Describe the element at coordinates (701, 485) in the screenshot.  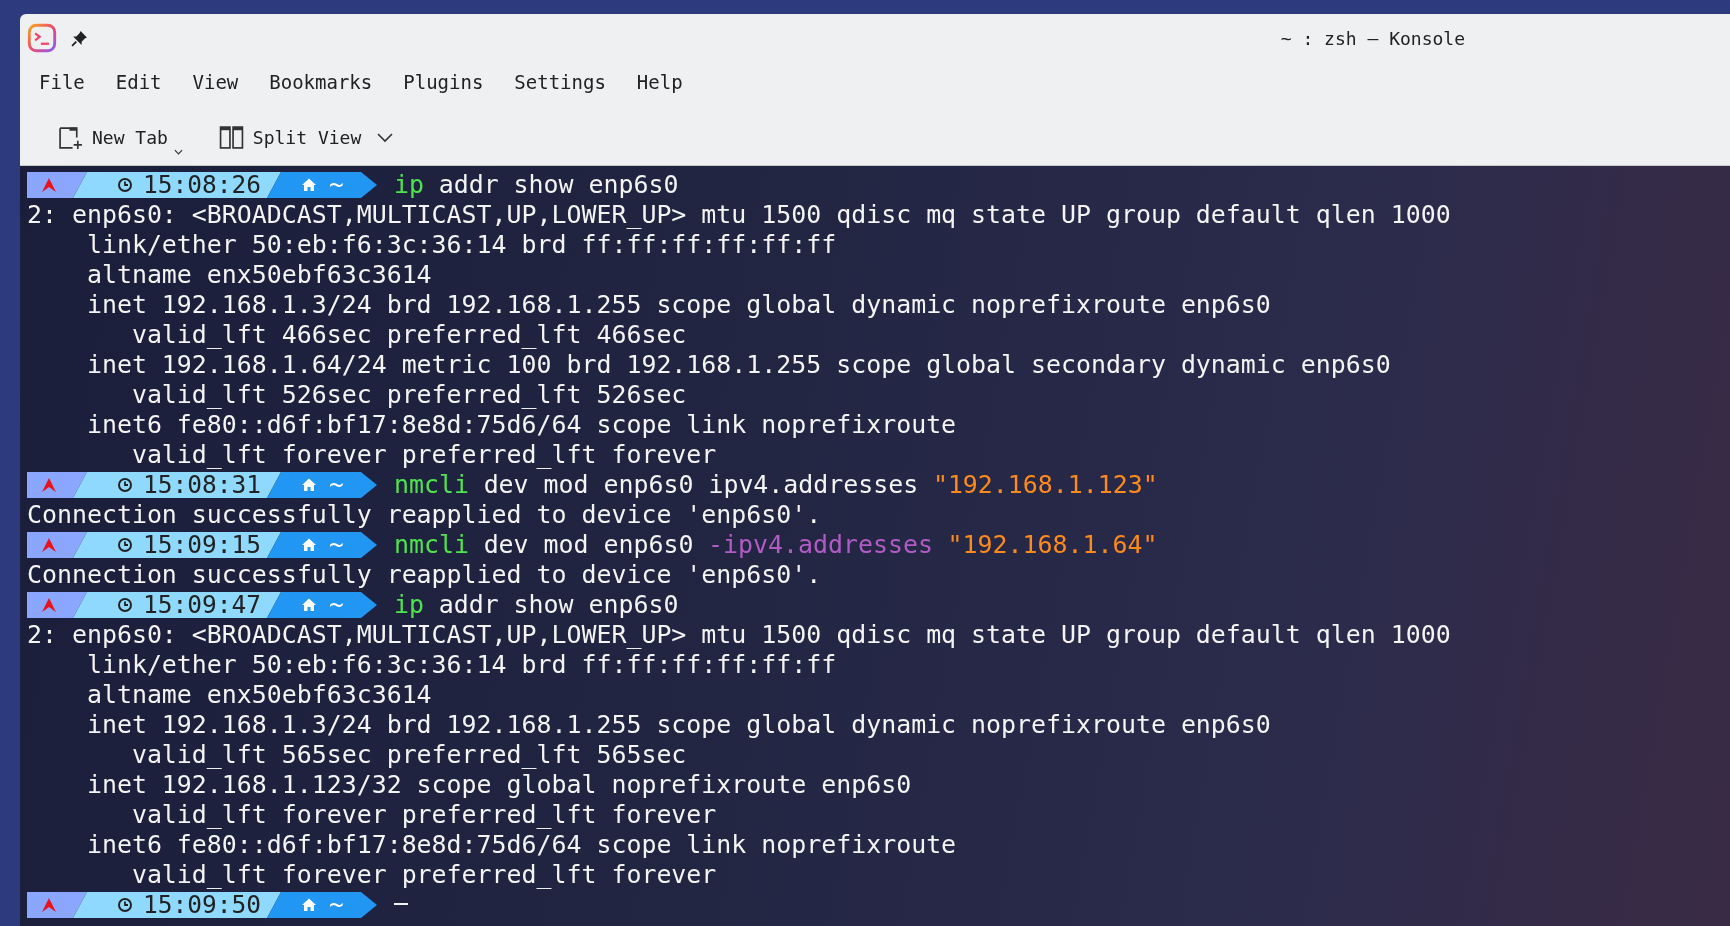
I see `command-text: dev mod enp6s0 ipv4.addresses` at that location.